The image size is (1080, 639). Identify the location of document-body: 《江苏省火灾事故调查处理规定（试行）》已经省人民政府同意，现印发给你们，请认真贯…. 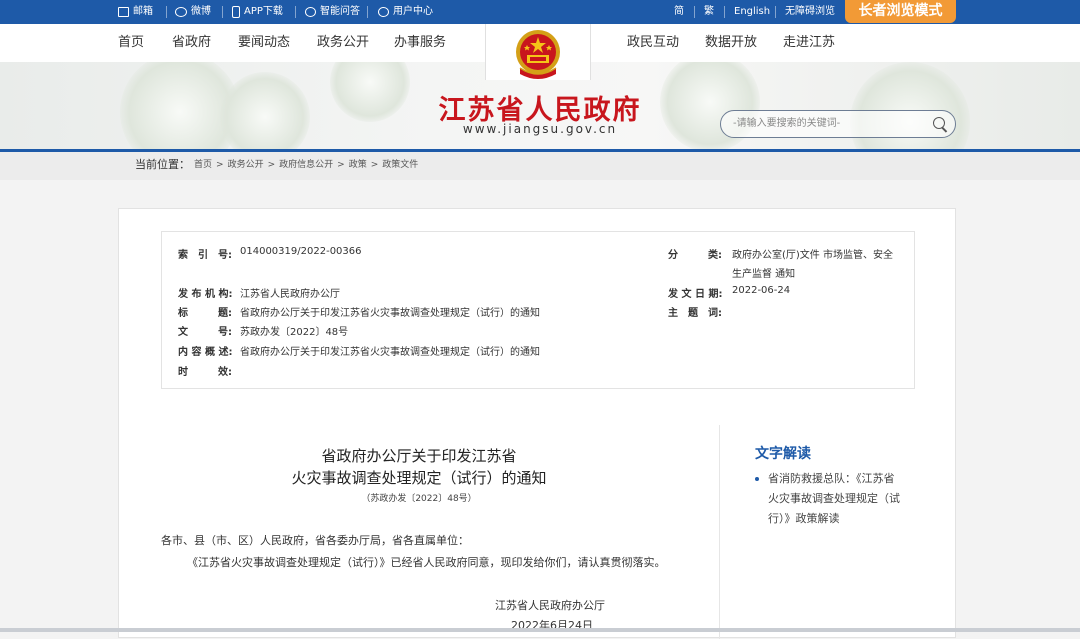
(426, 562).